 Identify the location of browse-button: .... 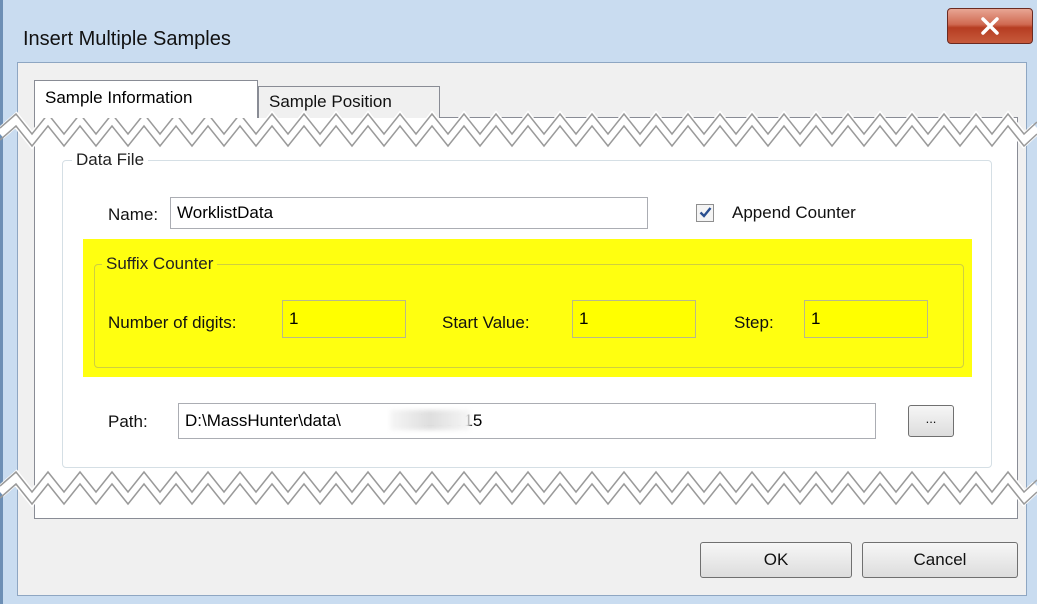
(931, 421).